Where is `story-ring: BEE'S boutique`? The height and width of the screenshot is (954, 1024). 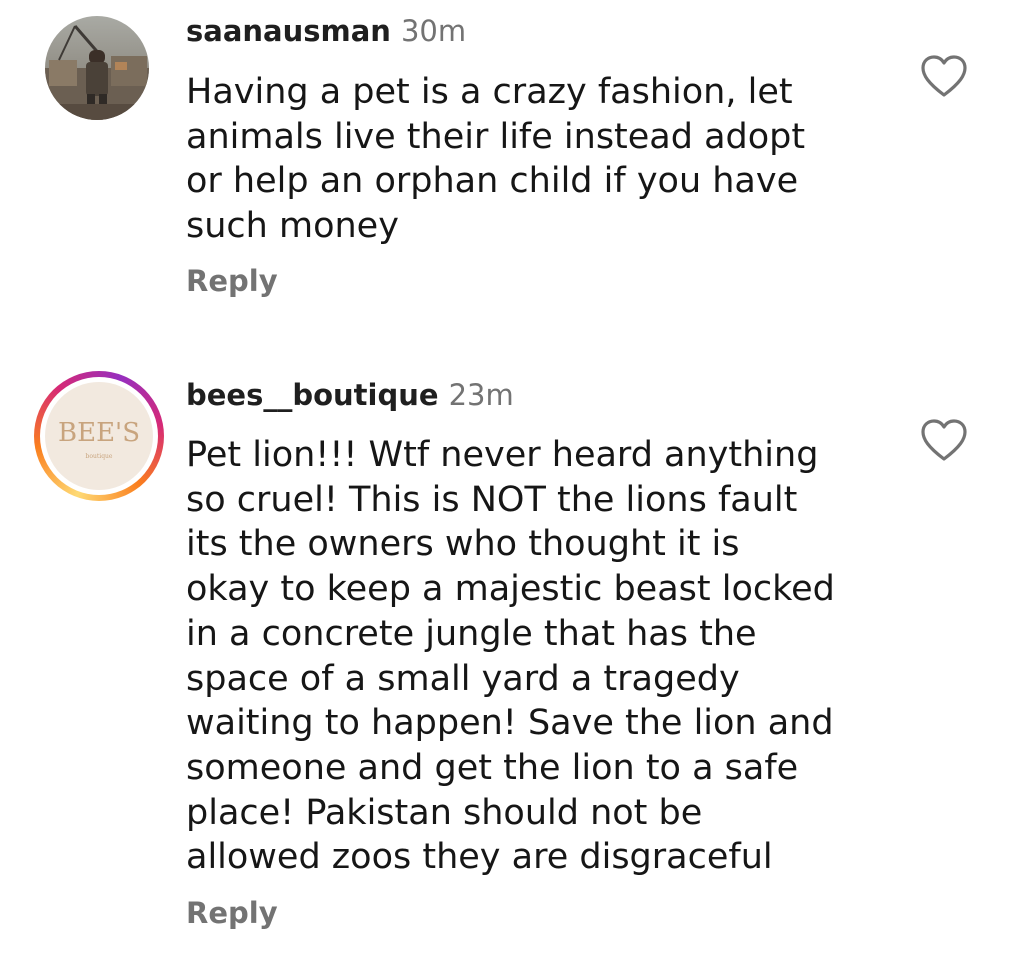
story-ring: BEE'S boutique is located at coordinates (99, 436).